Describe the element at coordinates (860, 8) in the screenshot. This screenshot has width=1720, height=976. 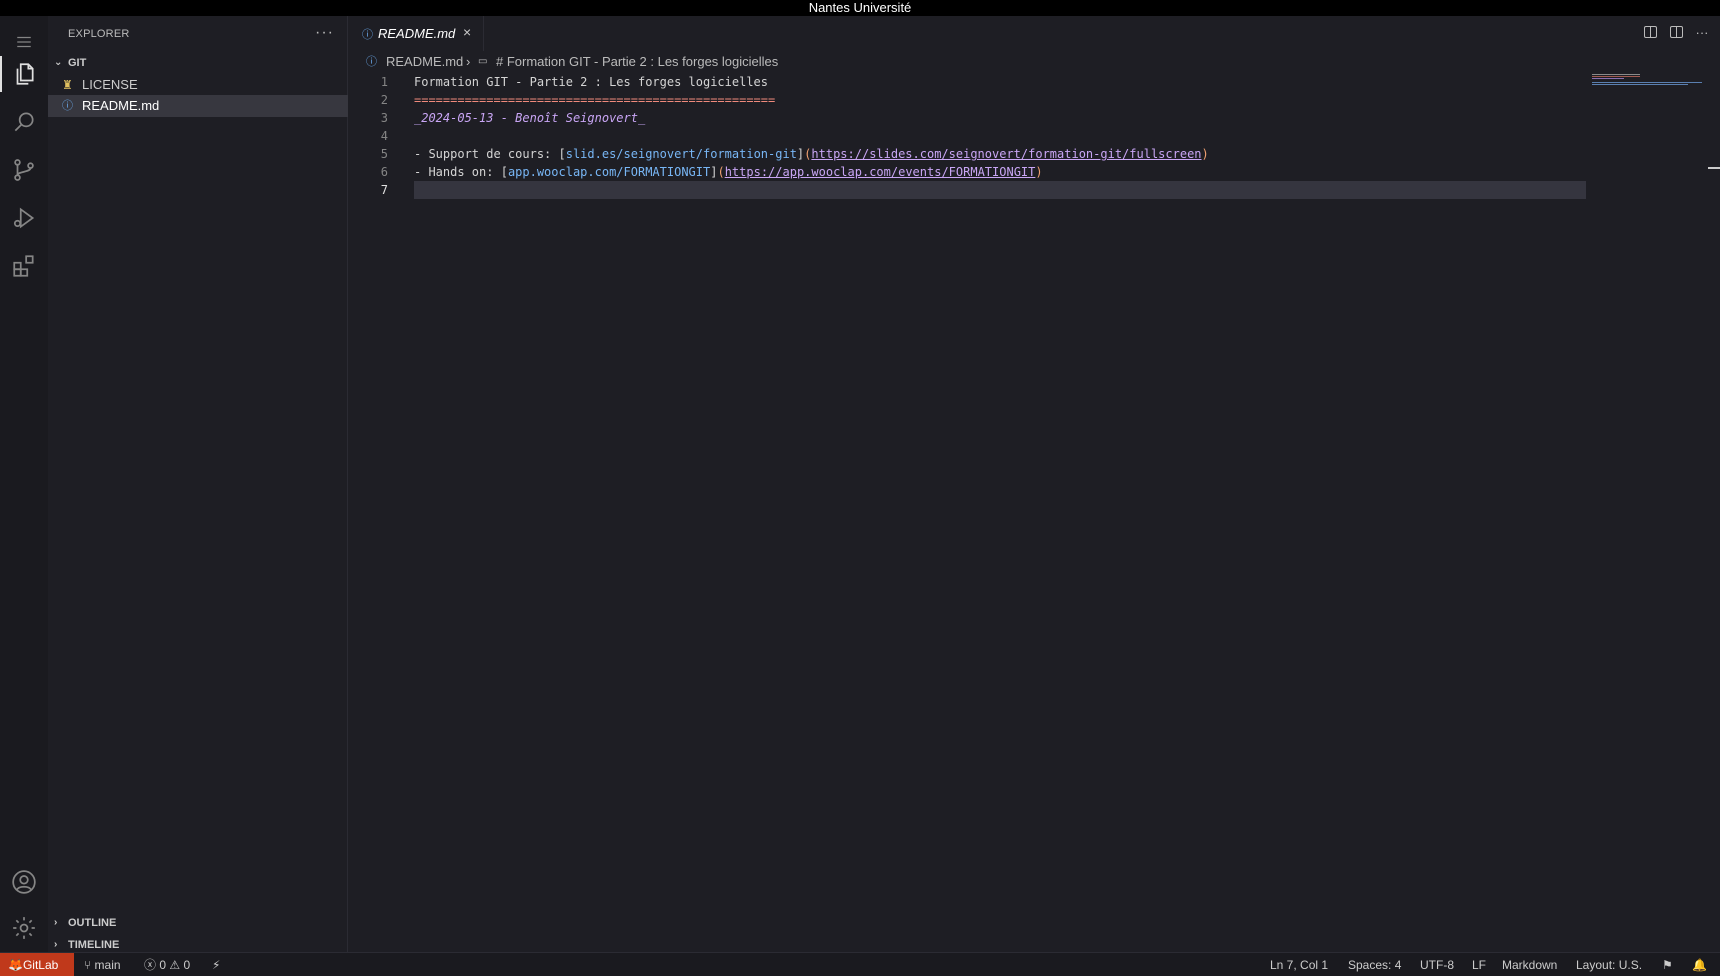
I see `window-title: Nantes Université` at that location.